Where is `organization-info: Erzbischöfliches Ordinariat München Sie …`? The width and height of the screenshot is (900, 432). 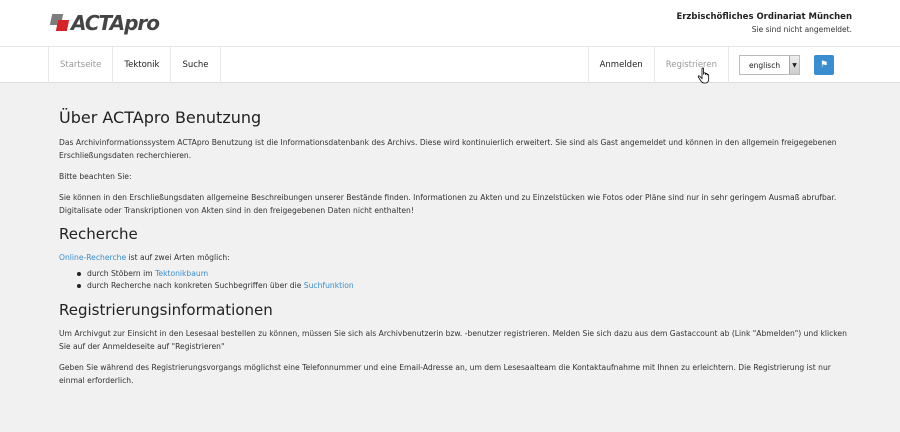
organization-info: Erzbischöfliches Ordinariat München Sie … is located at coordinates (764, 23).